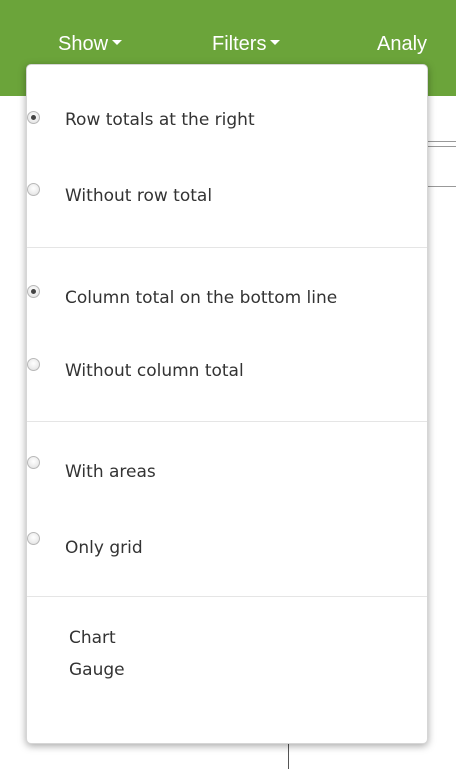 This screenshot has width=456, height=769. I want to click on menu-filters: Filters, so click(246, 44).